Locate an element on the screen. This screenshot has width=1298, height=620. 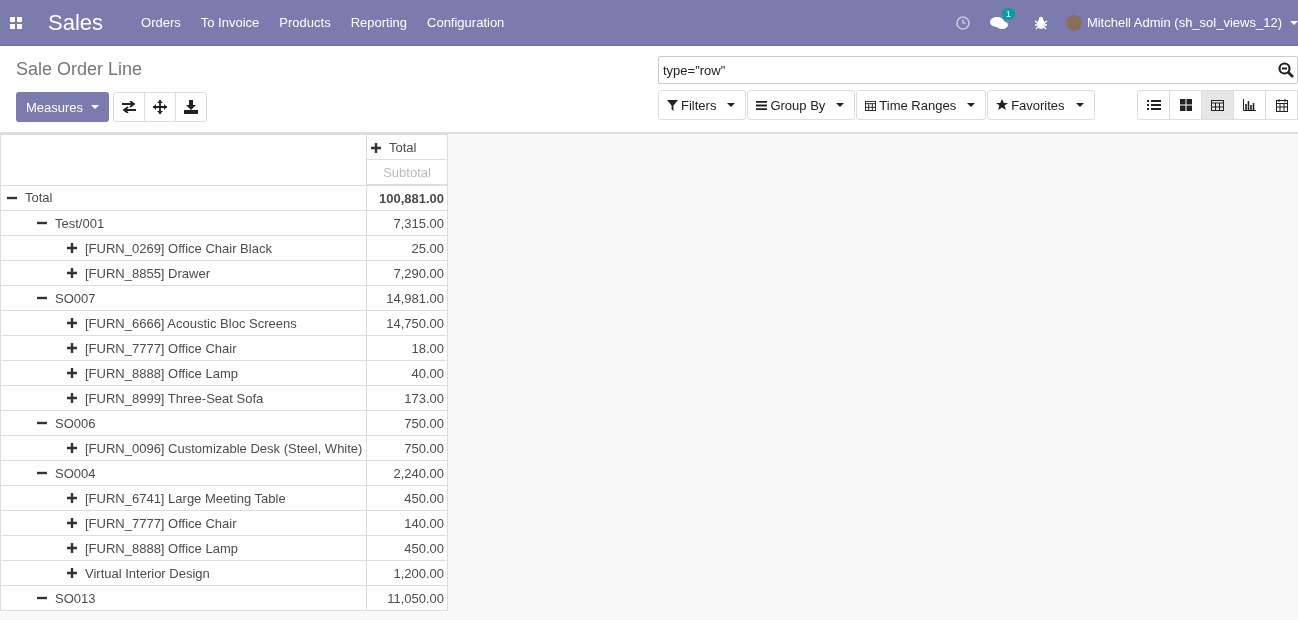
row-header: [FURN_8999] Three-Seat Sofa is located at coordinates (183, 398).